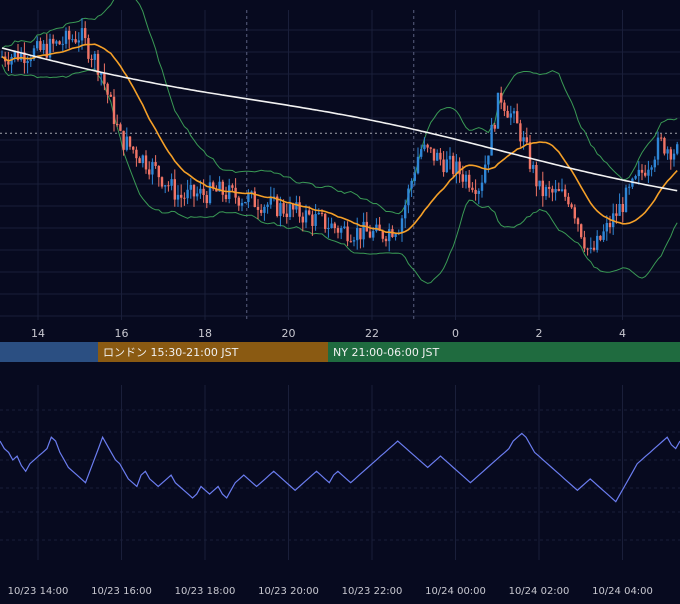  What do you see at coordinates (372, 591) in the screenshot?
I see `x-tick-label: 10/23 22:00` at bounding box center [372, 591].